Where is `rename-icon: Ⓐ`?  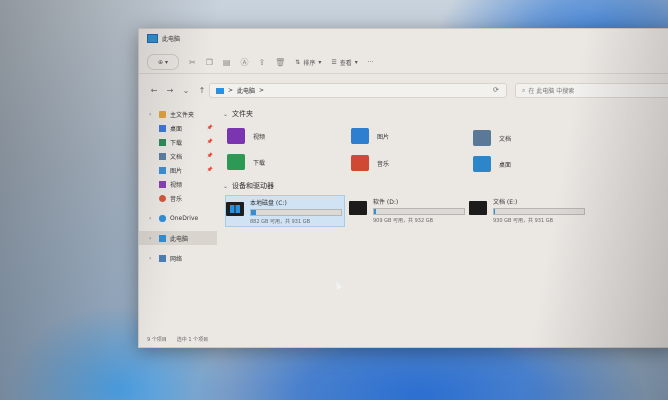
rename-icon: Ⓐ is located at coordinates (244, 62).